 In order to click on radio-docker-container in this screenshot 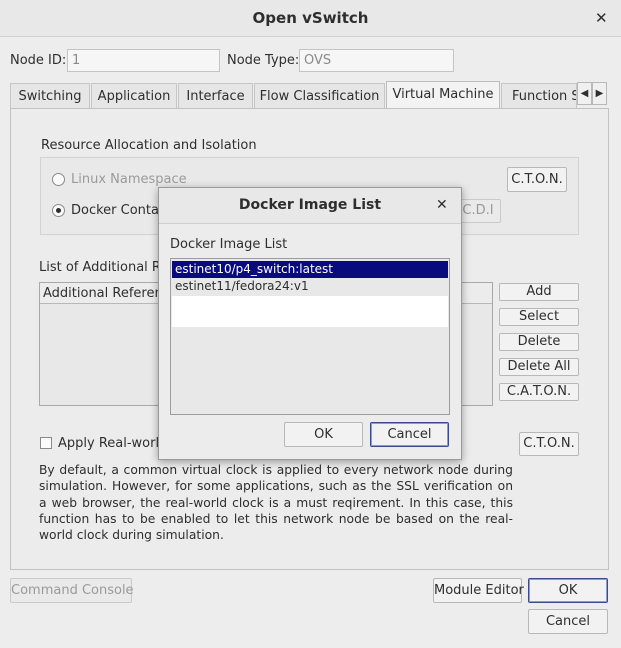, I will do `click(58, 210)`.